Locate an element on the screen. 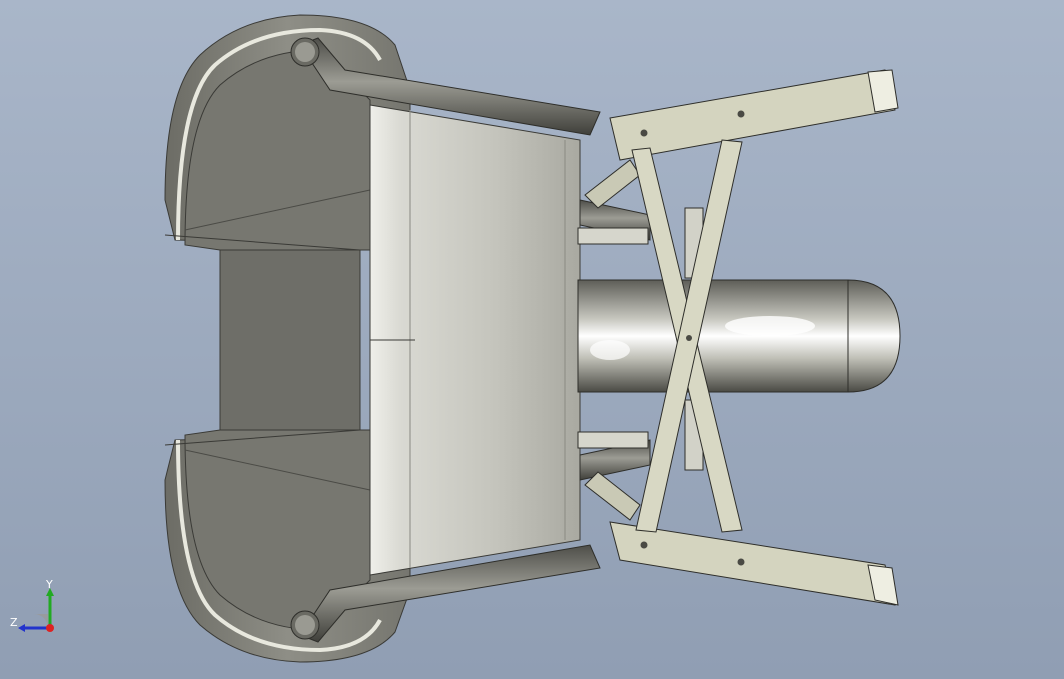  orientation-triad: Y Z is located at coordinates (32, 606).